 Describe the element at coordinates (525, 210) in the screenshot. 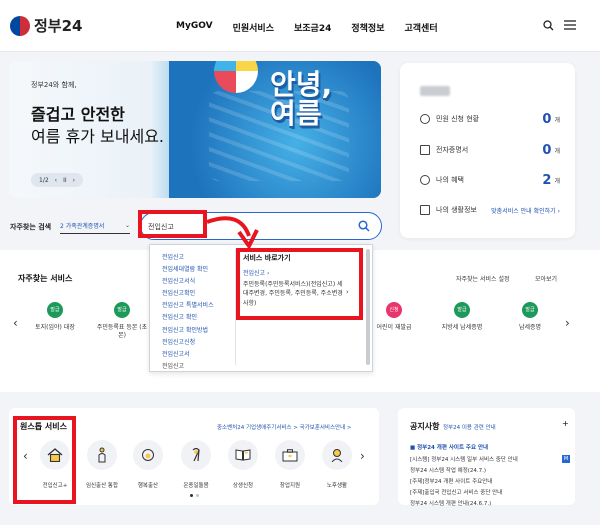

I see `life-info-link: 맞춤서비스 안내 확인하기 ›` at that location.